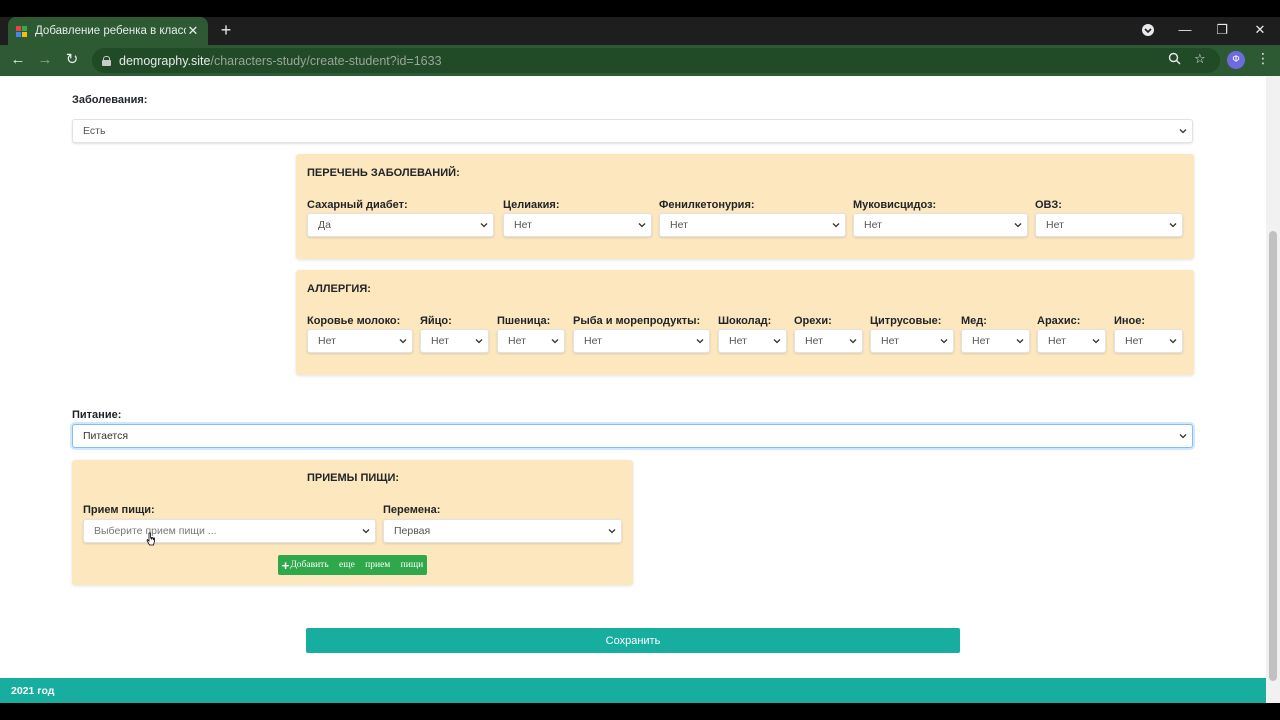  Describe the element at coordinates (165, 60) in the screenshot. I see `url-domain: demography.site` at that location.